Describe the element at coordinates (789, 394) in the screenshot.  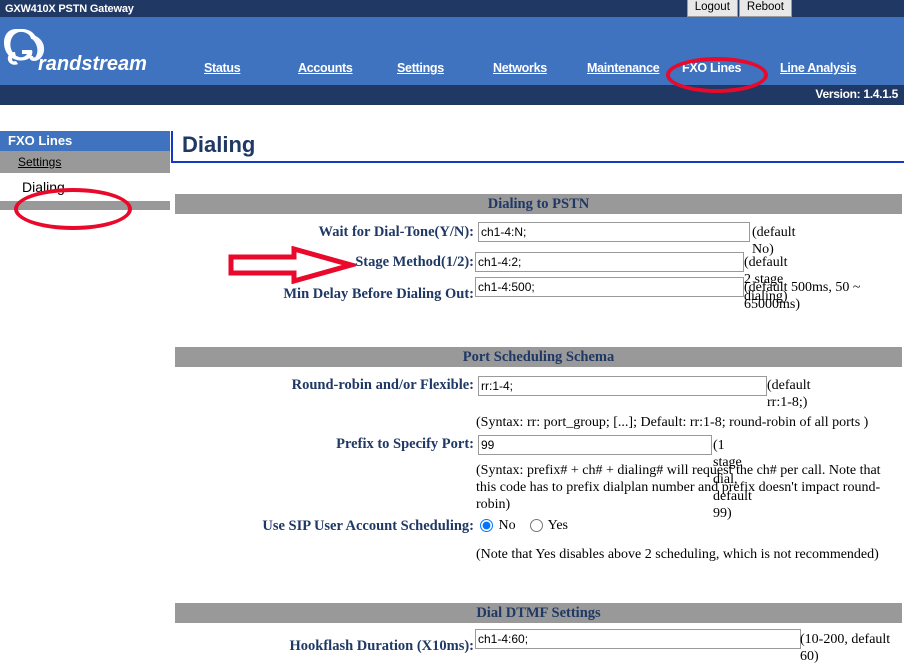
I see `hint-round-robin-flexible: (default rr:1-8;)` at that location.